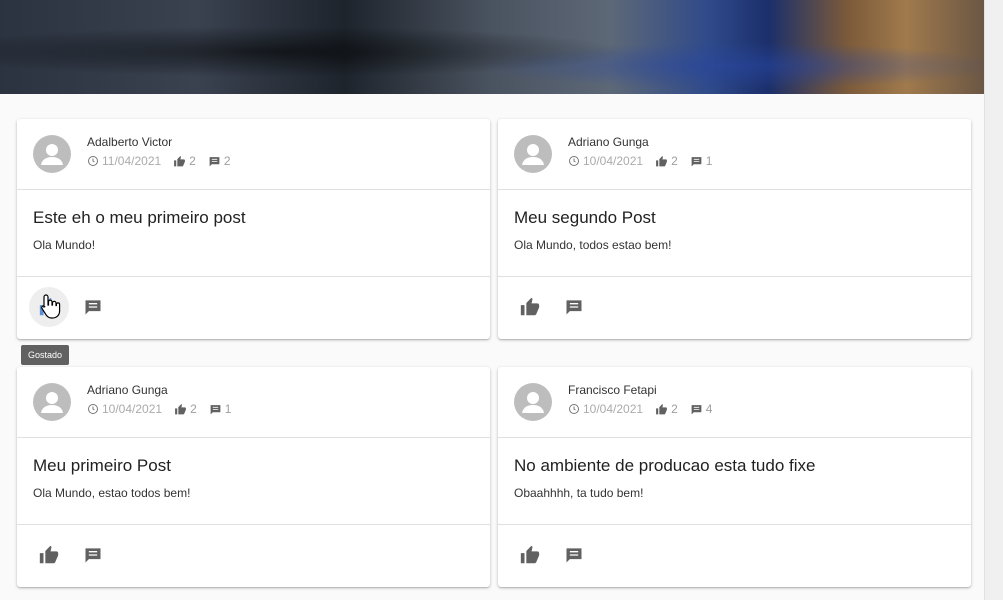  What do you see at coordinates (112, 493) in the screenshot?
I see `post-text: Ola Mundo, estao todos bem!` at bounding box center [112, 493].